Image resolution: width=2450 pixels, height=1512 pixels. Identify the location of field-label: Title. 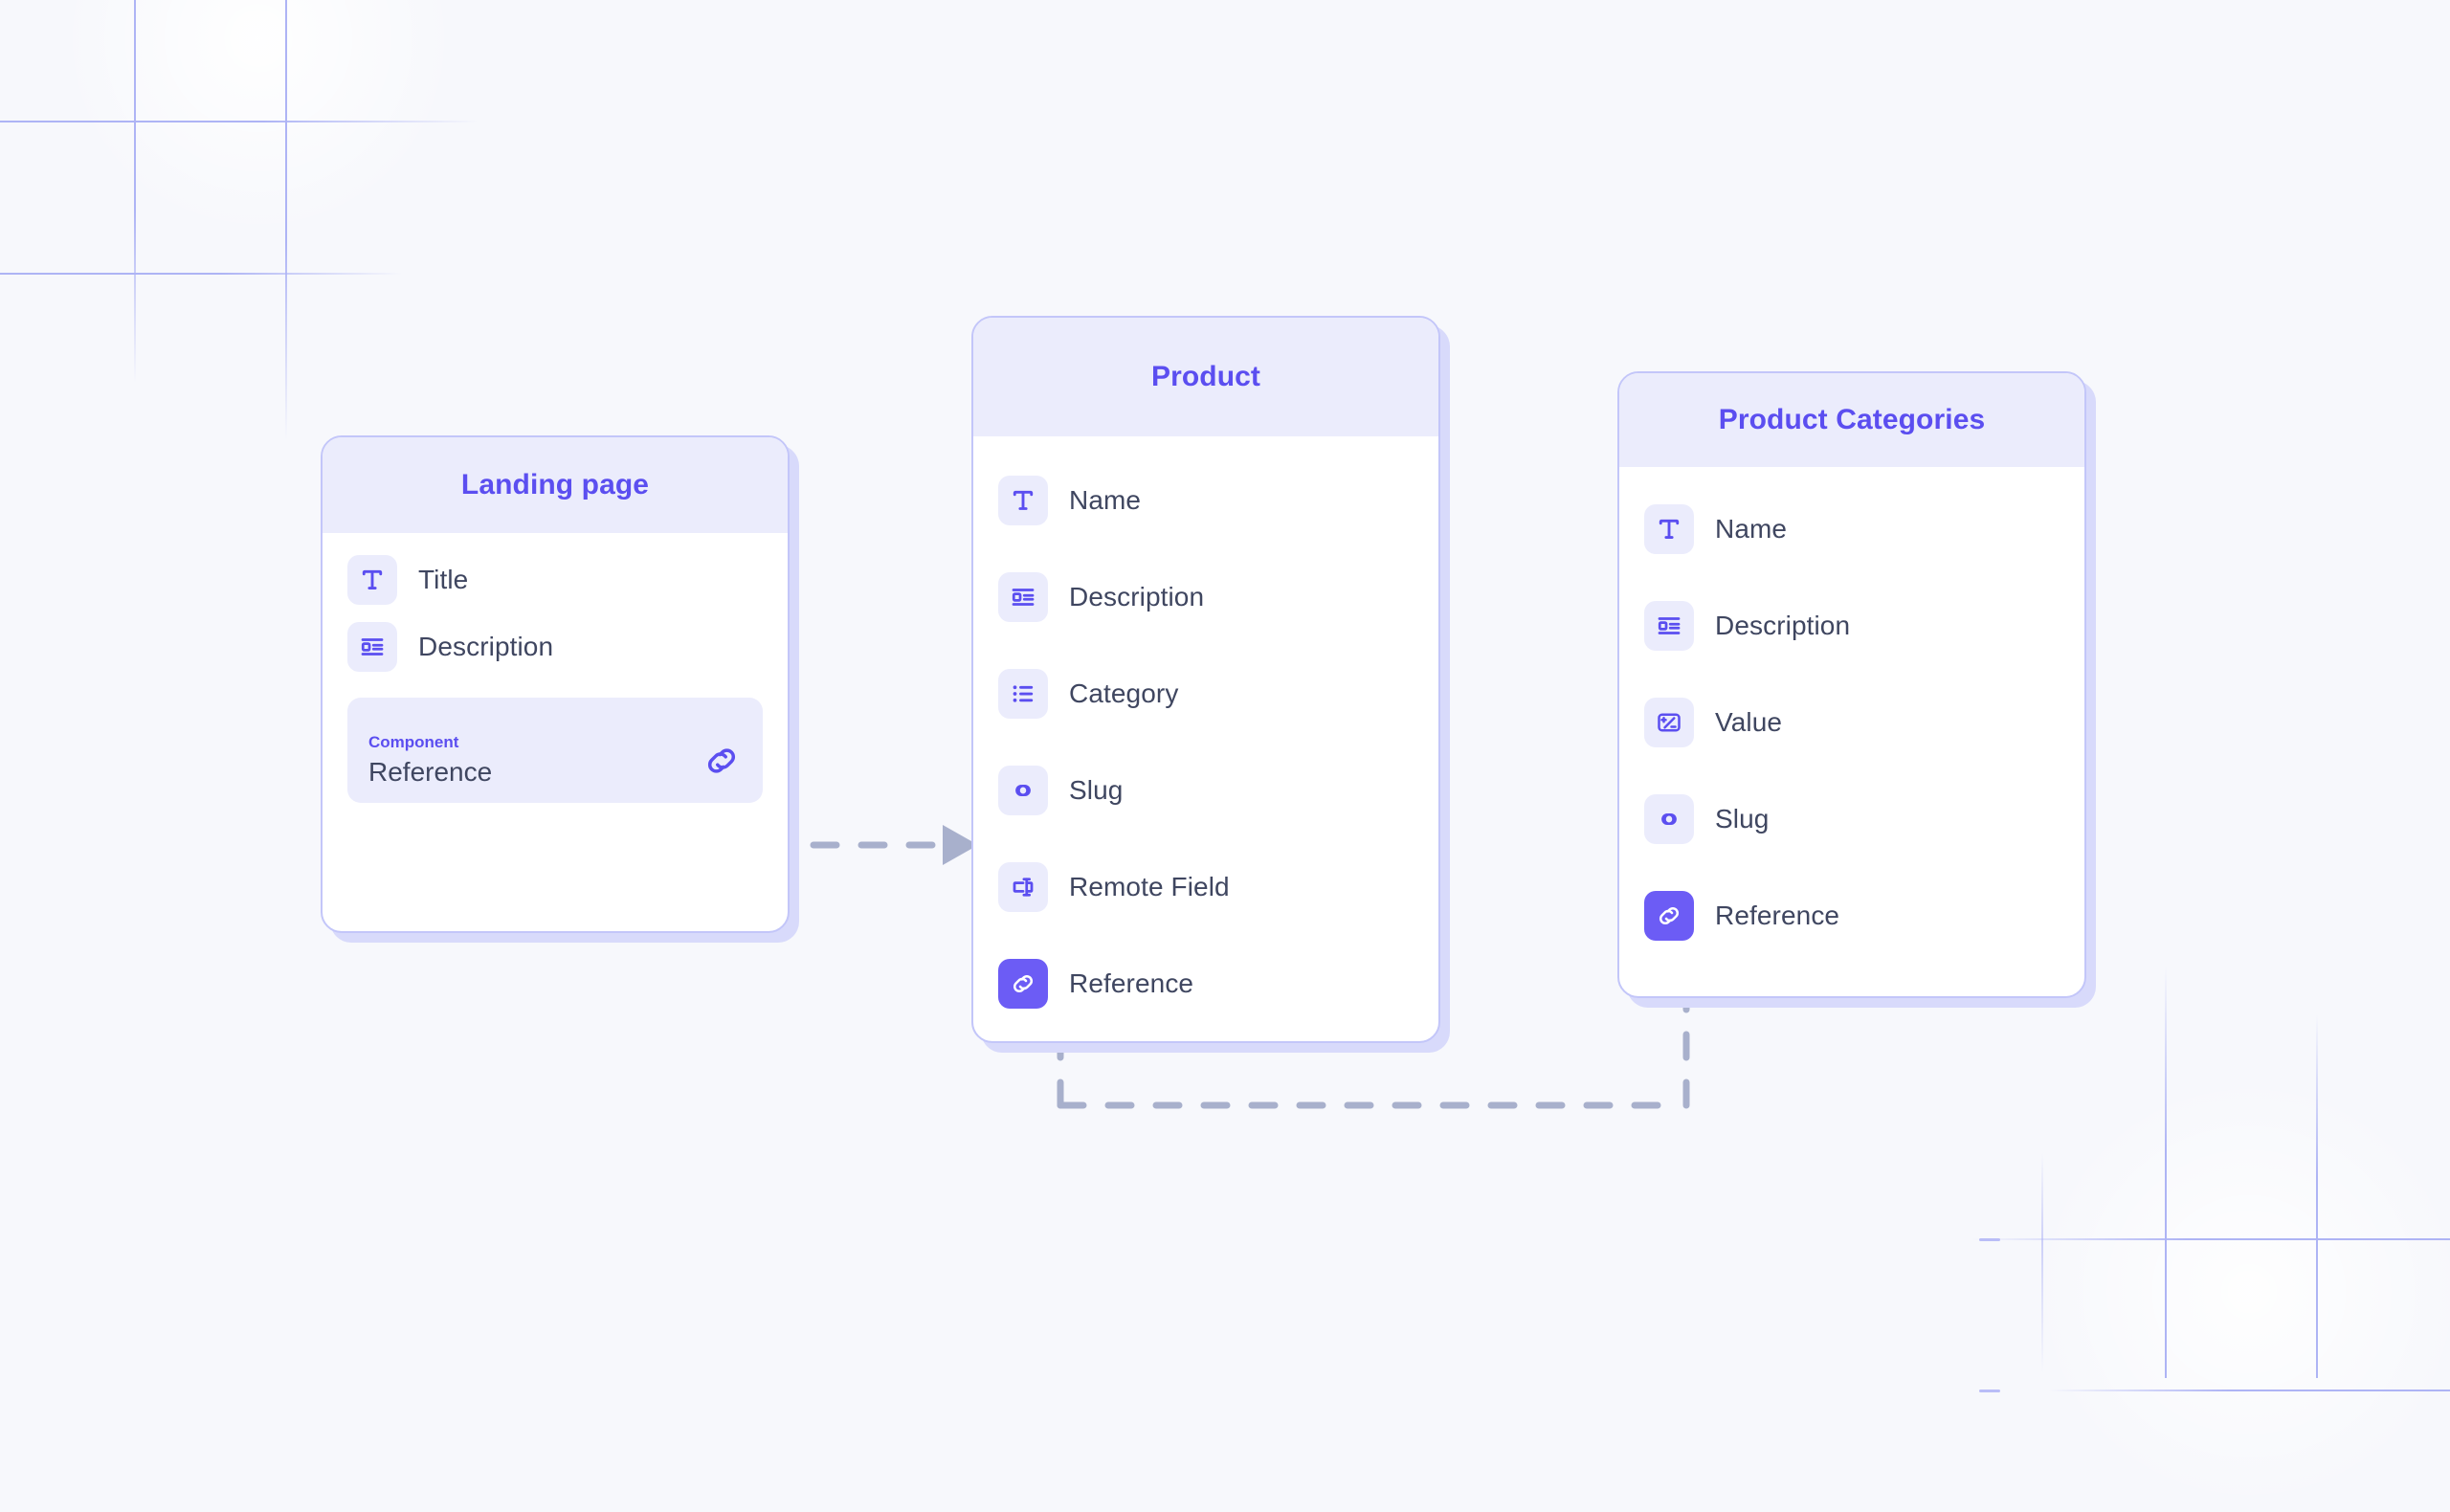
(444, 579).